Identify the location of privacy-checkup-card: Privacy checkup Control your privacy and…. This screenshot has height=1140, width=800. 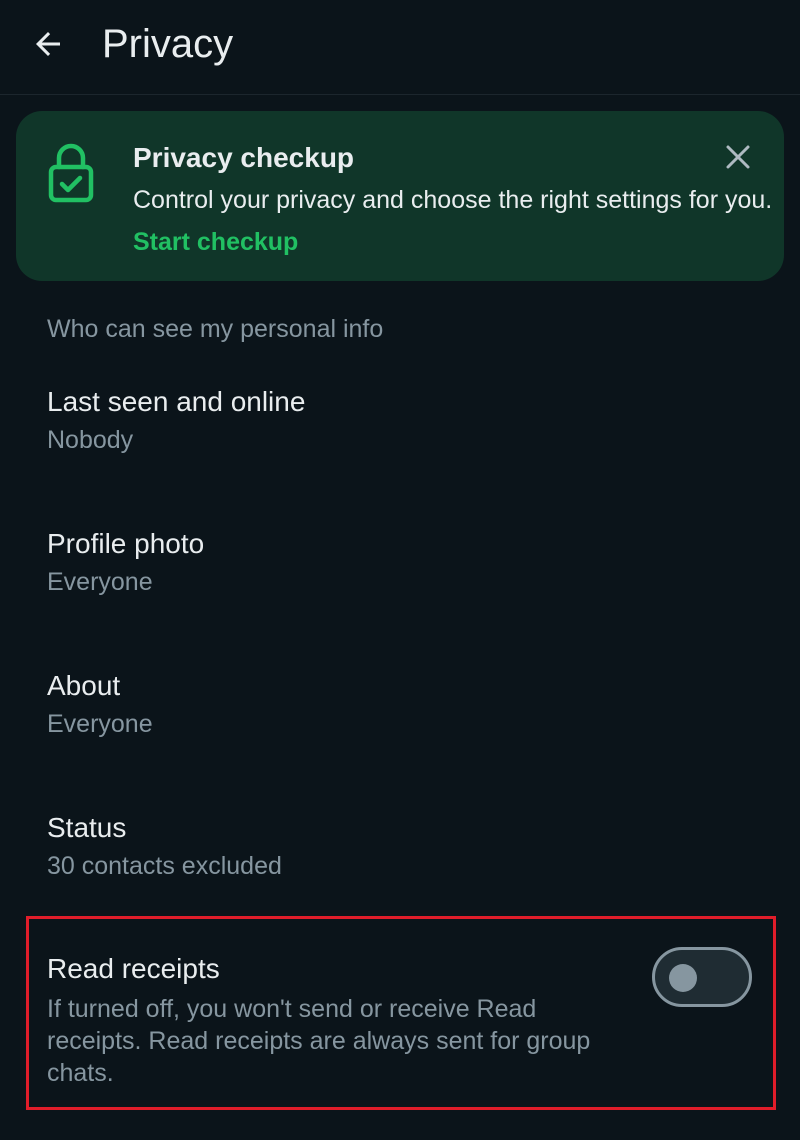
(400, 196).